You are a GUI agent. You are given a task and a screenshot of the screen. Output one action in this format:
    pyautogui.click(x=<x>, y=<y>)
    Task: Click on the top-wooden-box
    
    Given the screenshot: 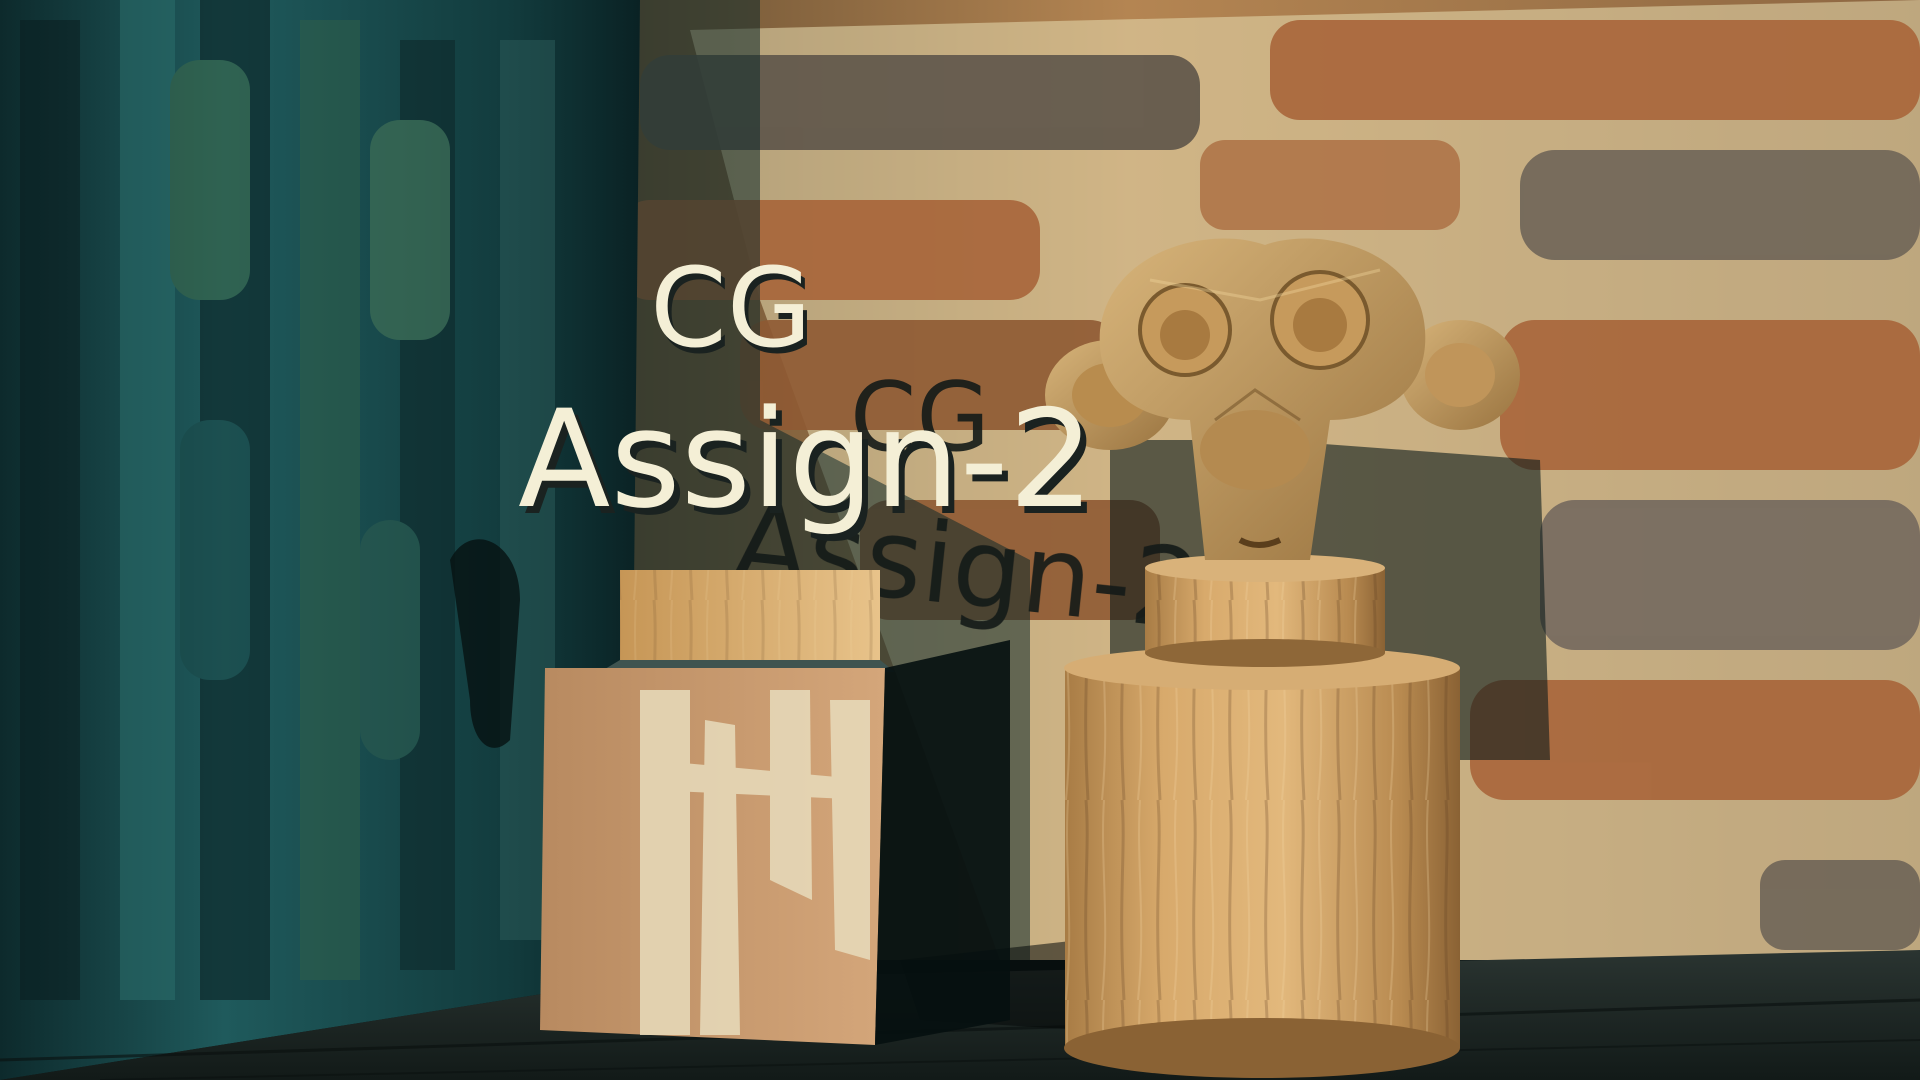 What is the action you would take?
    pyautogui.click(x=747, y=621)
    